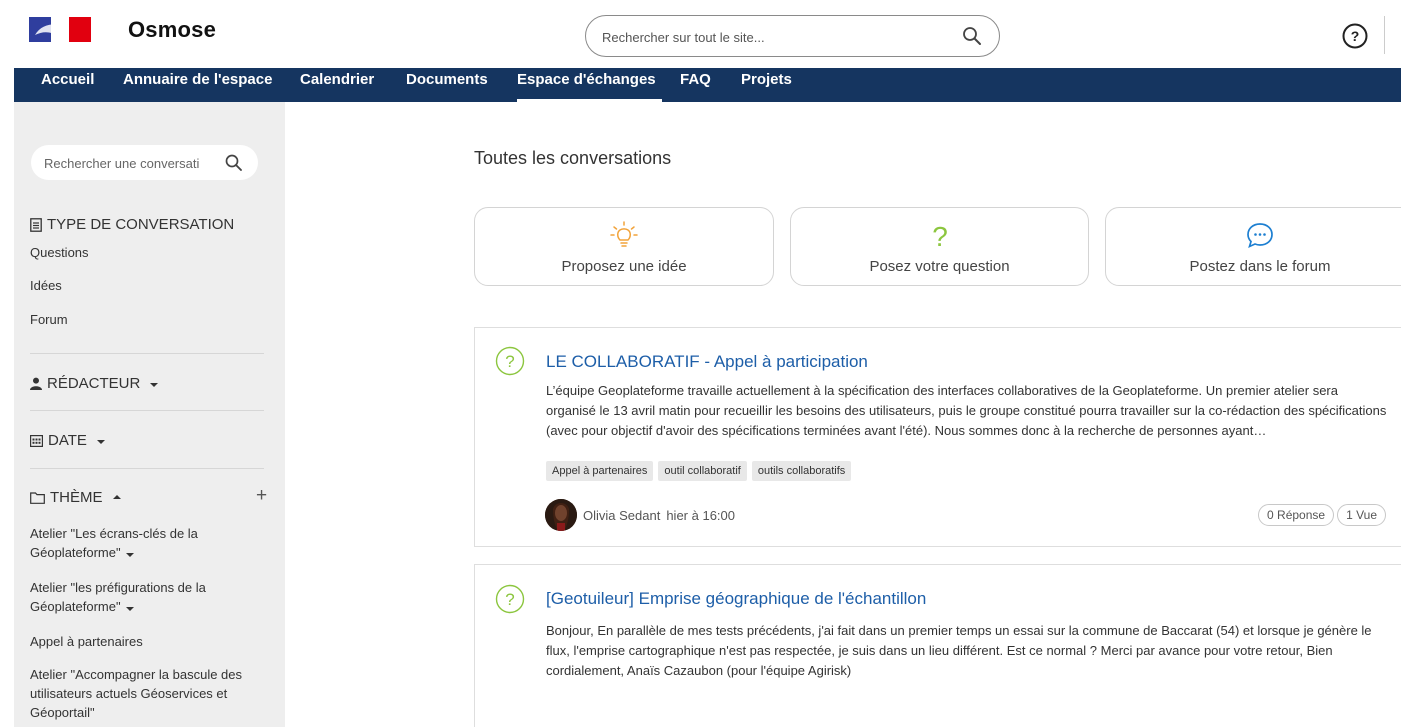 This screenshot has width=1401, height=727. I want to click on author-filter-label: RÉDACTEUR, so click(94, 383).